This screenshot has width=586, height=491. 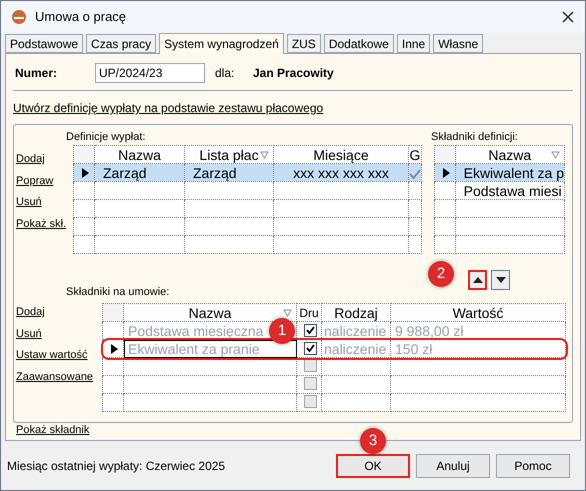 I want to click on employee-name: Jan Pracowity, so click(x=293, y=73).